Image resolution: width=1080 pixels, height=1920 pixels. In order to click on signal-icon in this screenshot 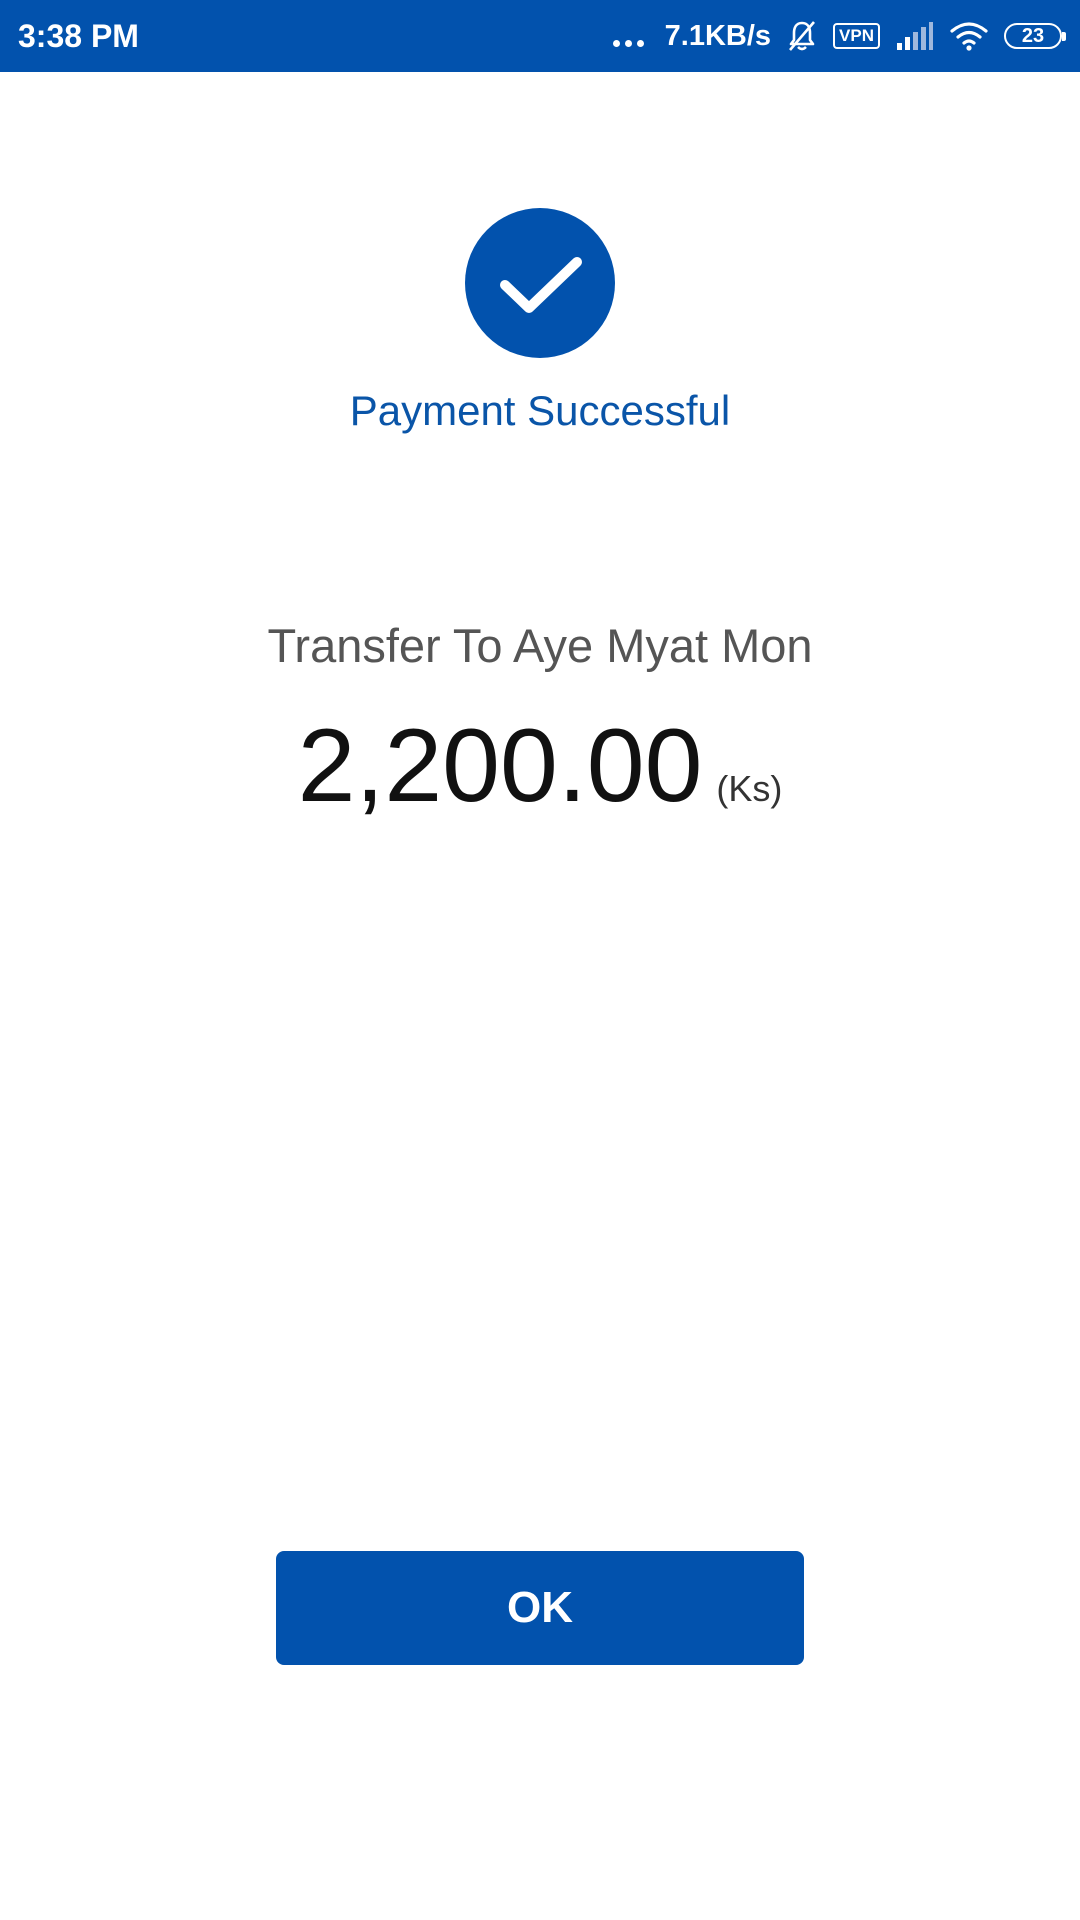, I will do `click(915, 36)`.